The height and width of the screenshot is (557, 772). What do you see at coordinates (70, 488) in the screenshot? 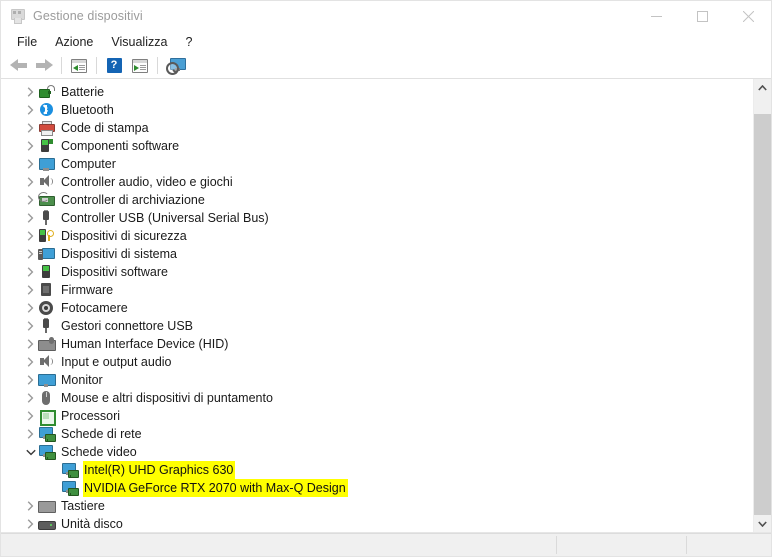
I see `display-adapter-icon` at bounding box center [70, 488].